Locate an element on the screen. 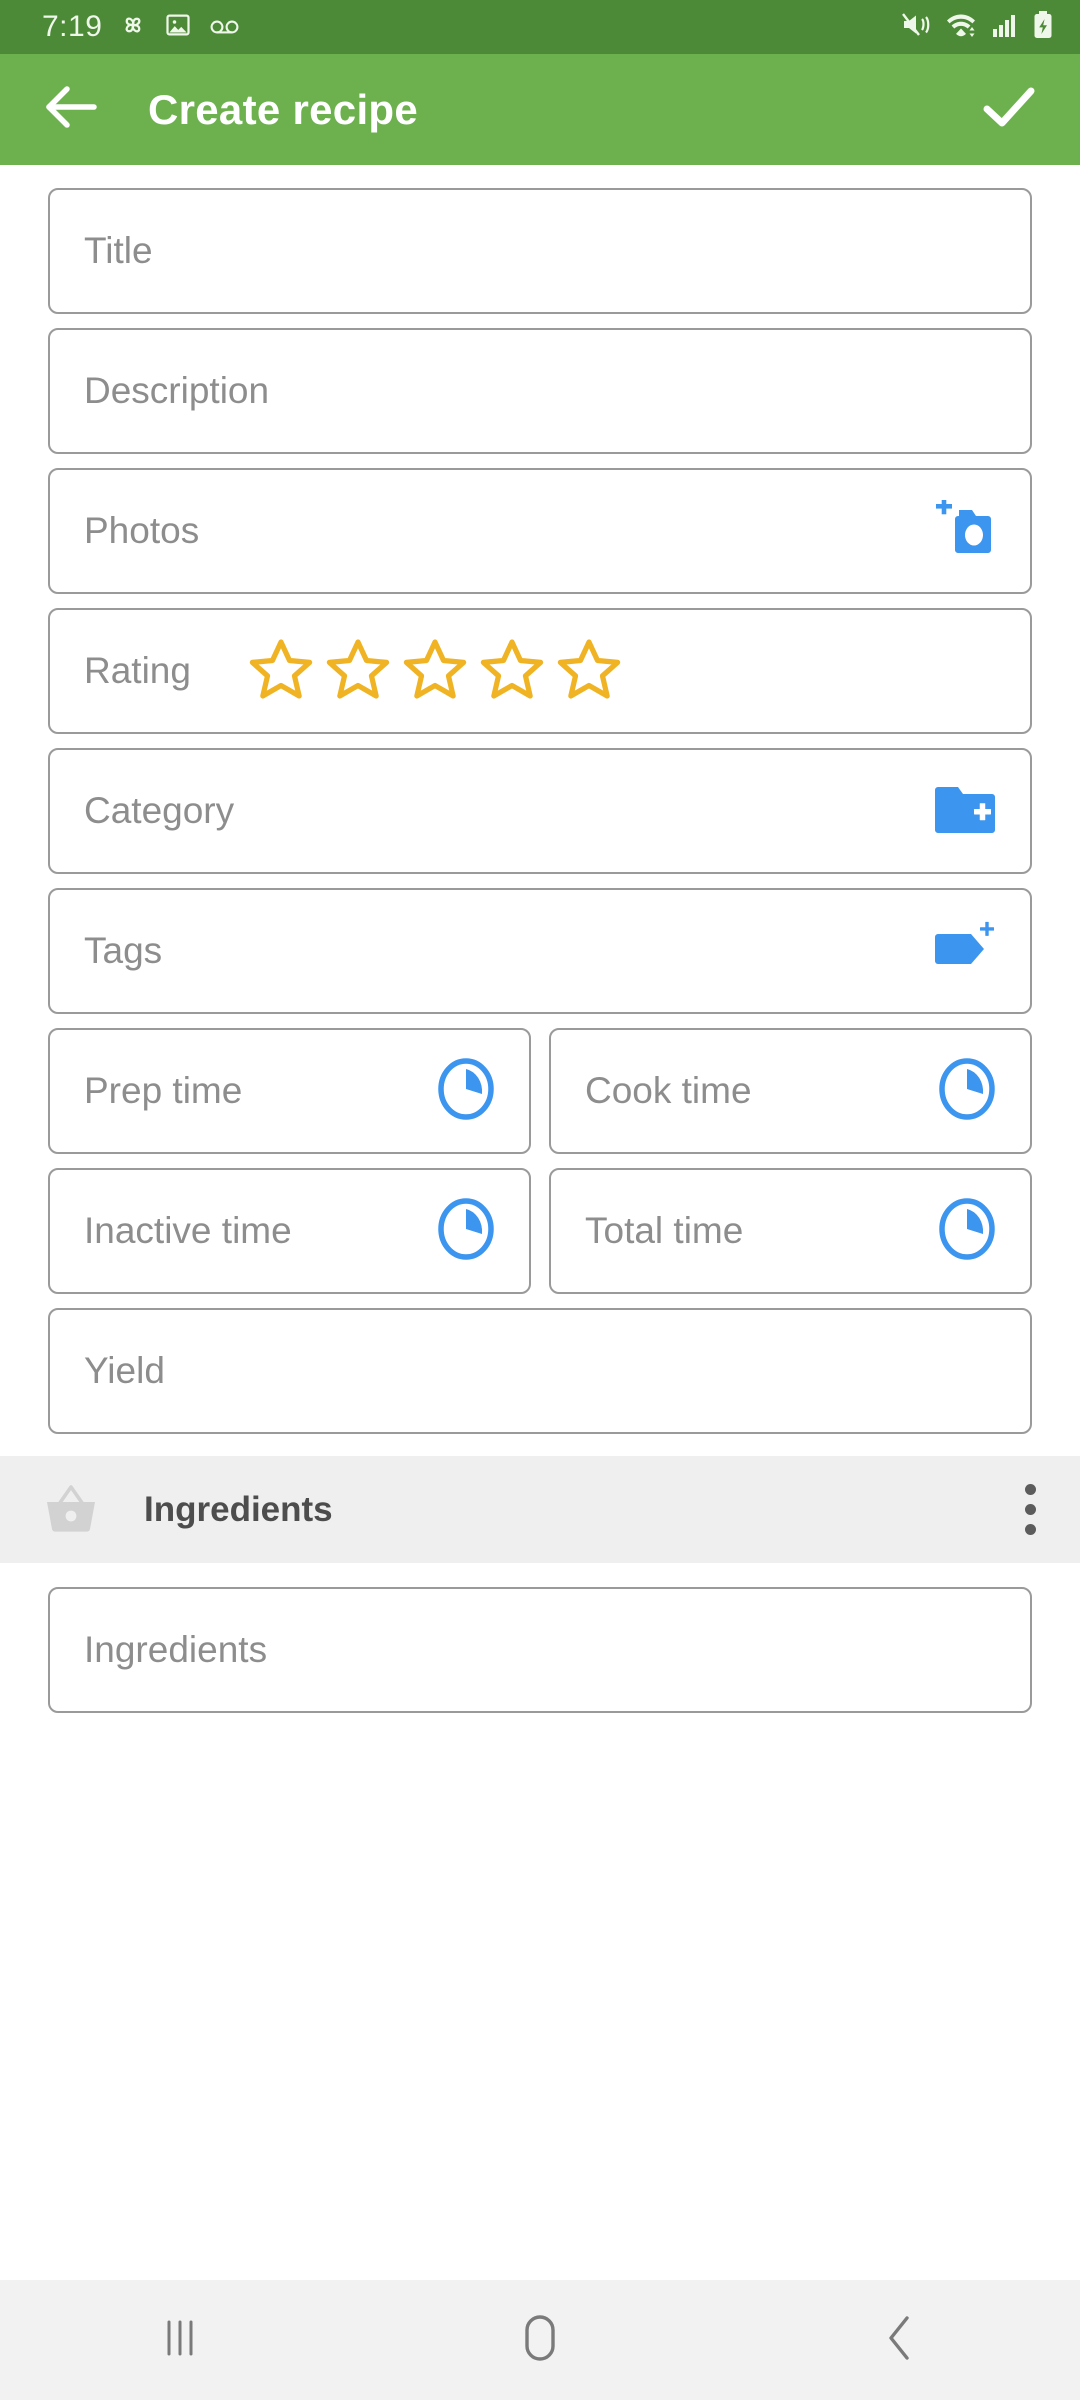 This screenshot has height=2400, width=1080. back-icon is located at coordinates (900, 2340).